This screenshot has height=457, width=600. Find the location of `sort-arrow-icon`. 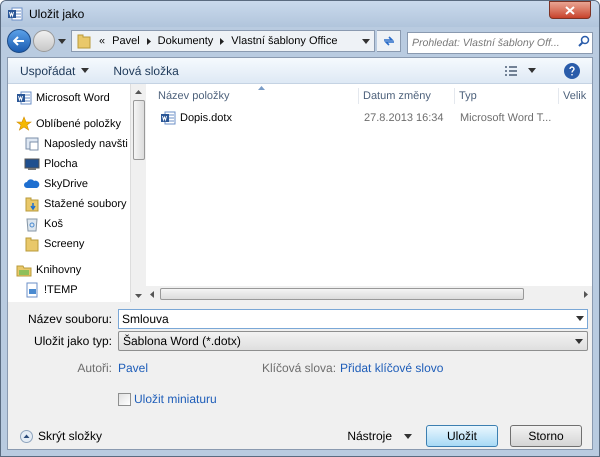

sort-arrow-icon is located at coordinates (261, 88).